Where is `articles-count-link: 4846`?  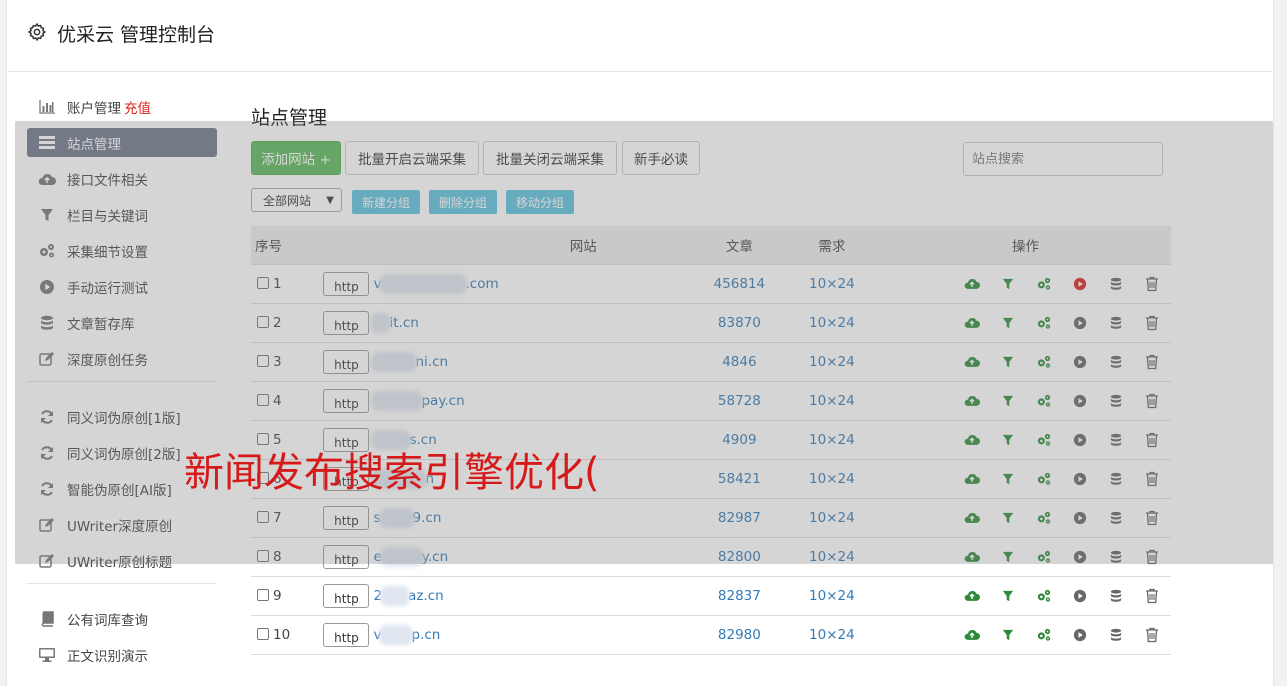 articles-count-link: 4846 is located at coordinates (739, 362).